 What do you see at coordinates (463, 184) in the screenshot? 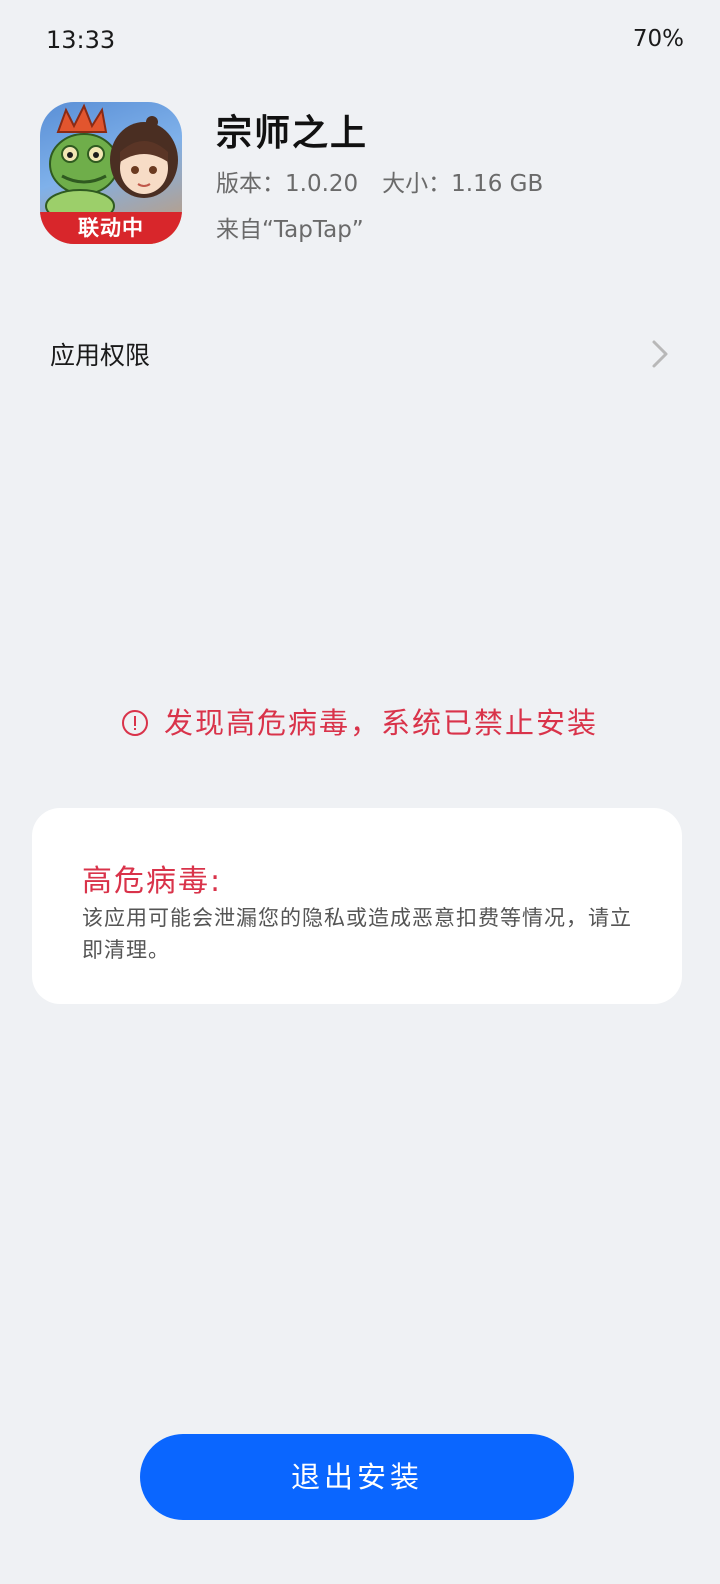
I see `app-size: 大小：1.16 GB` at bounding box center [463, 184].